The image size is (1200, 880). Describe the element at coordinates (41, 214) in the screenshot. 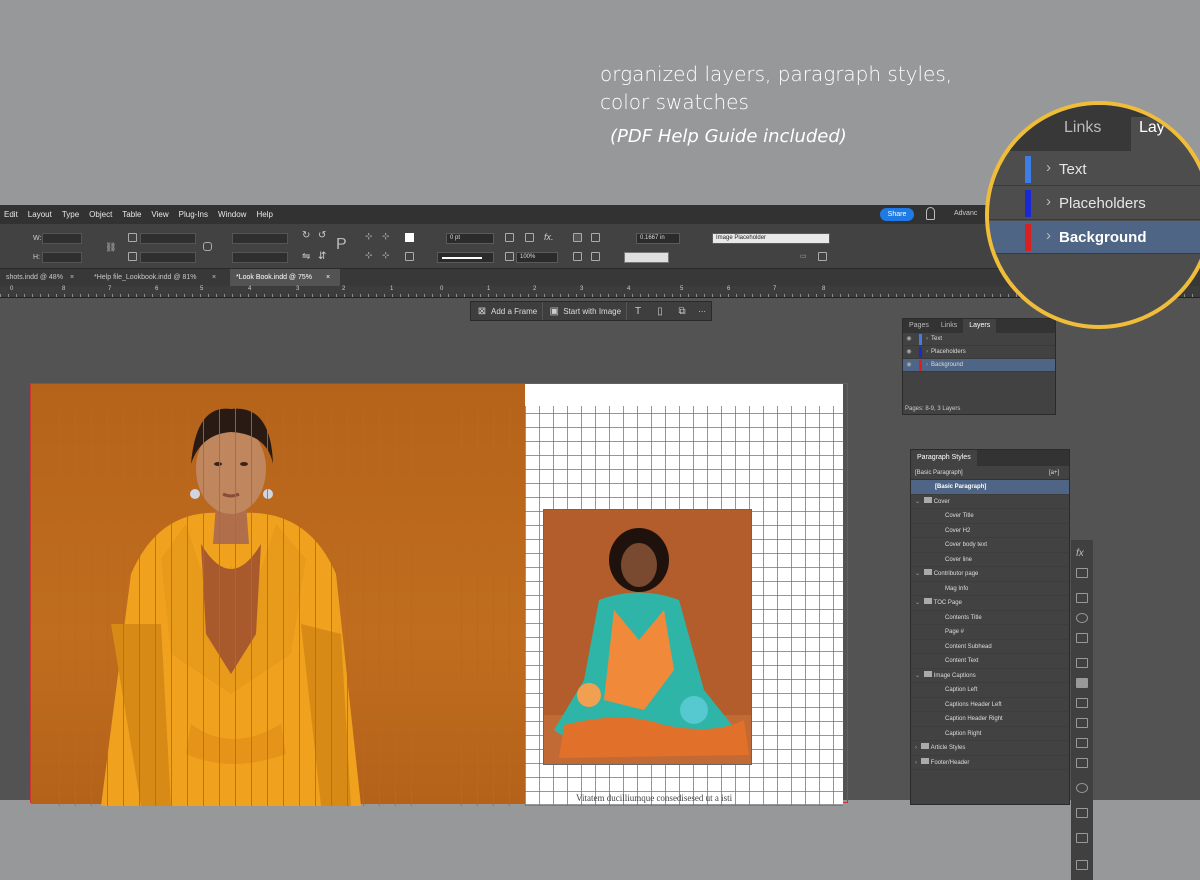

I see `menu-layout: Layout` at that location.